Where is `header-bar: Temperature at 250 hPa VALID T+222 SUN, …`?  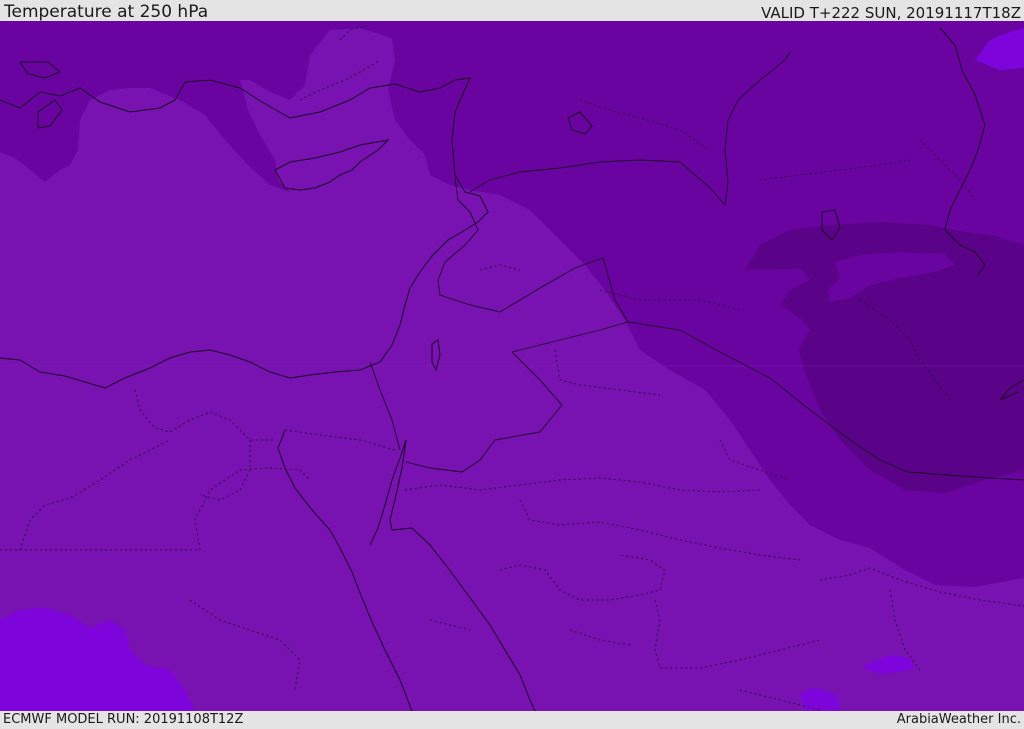 header-bar: Temperature at 250 hPa VALID T+222 SUN, … is located at coordinates (512, 10).